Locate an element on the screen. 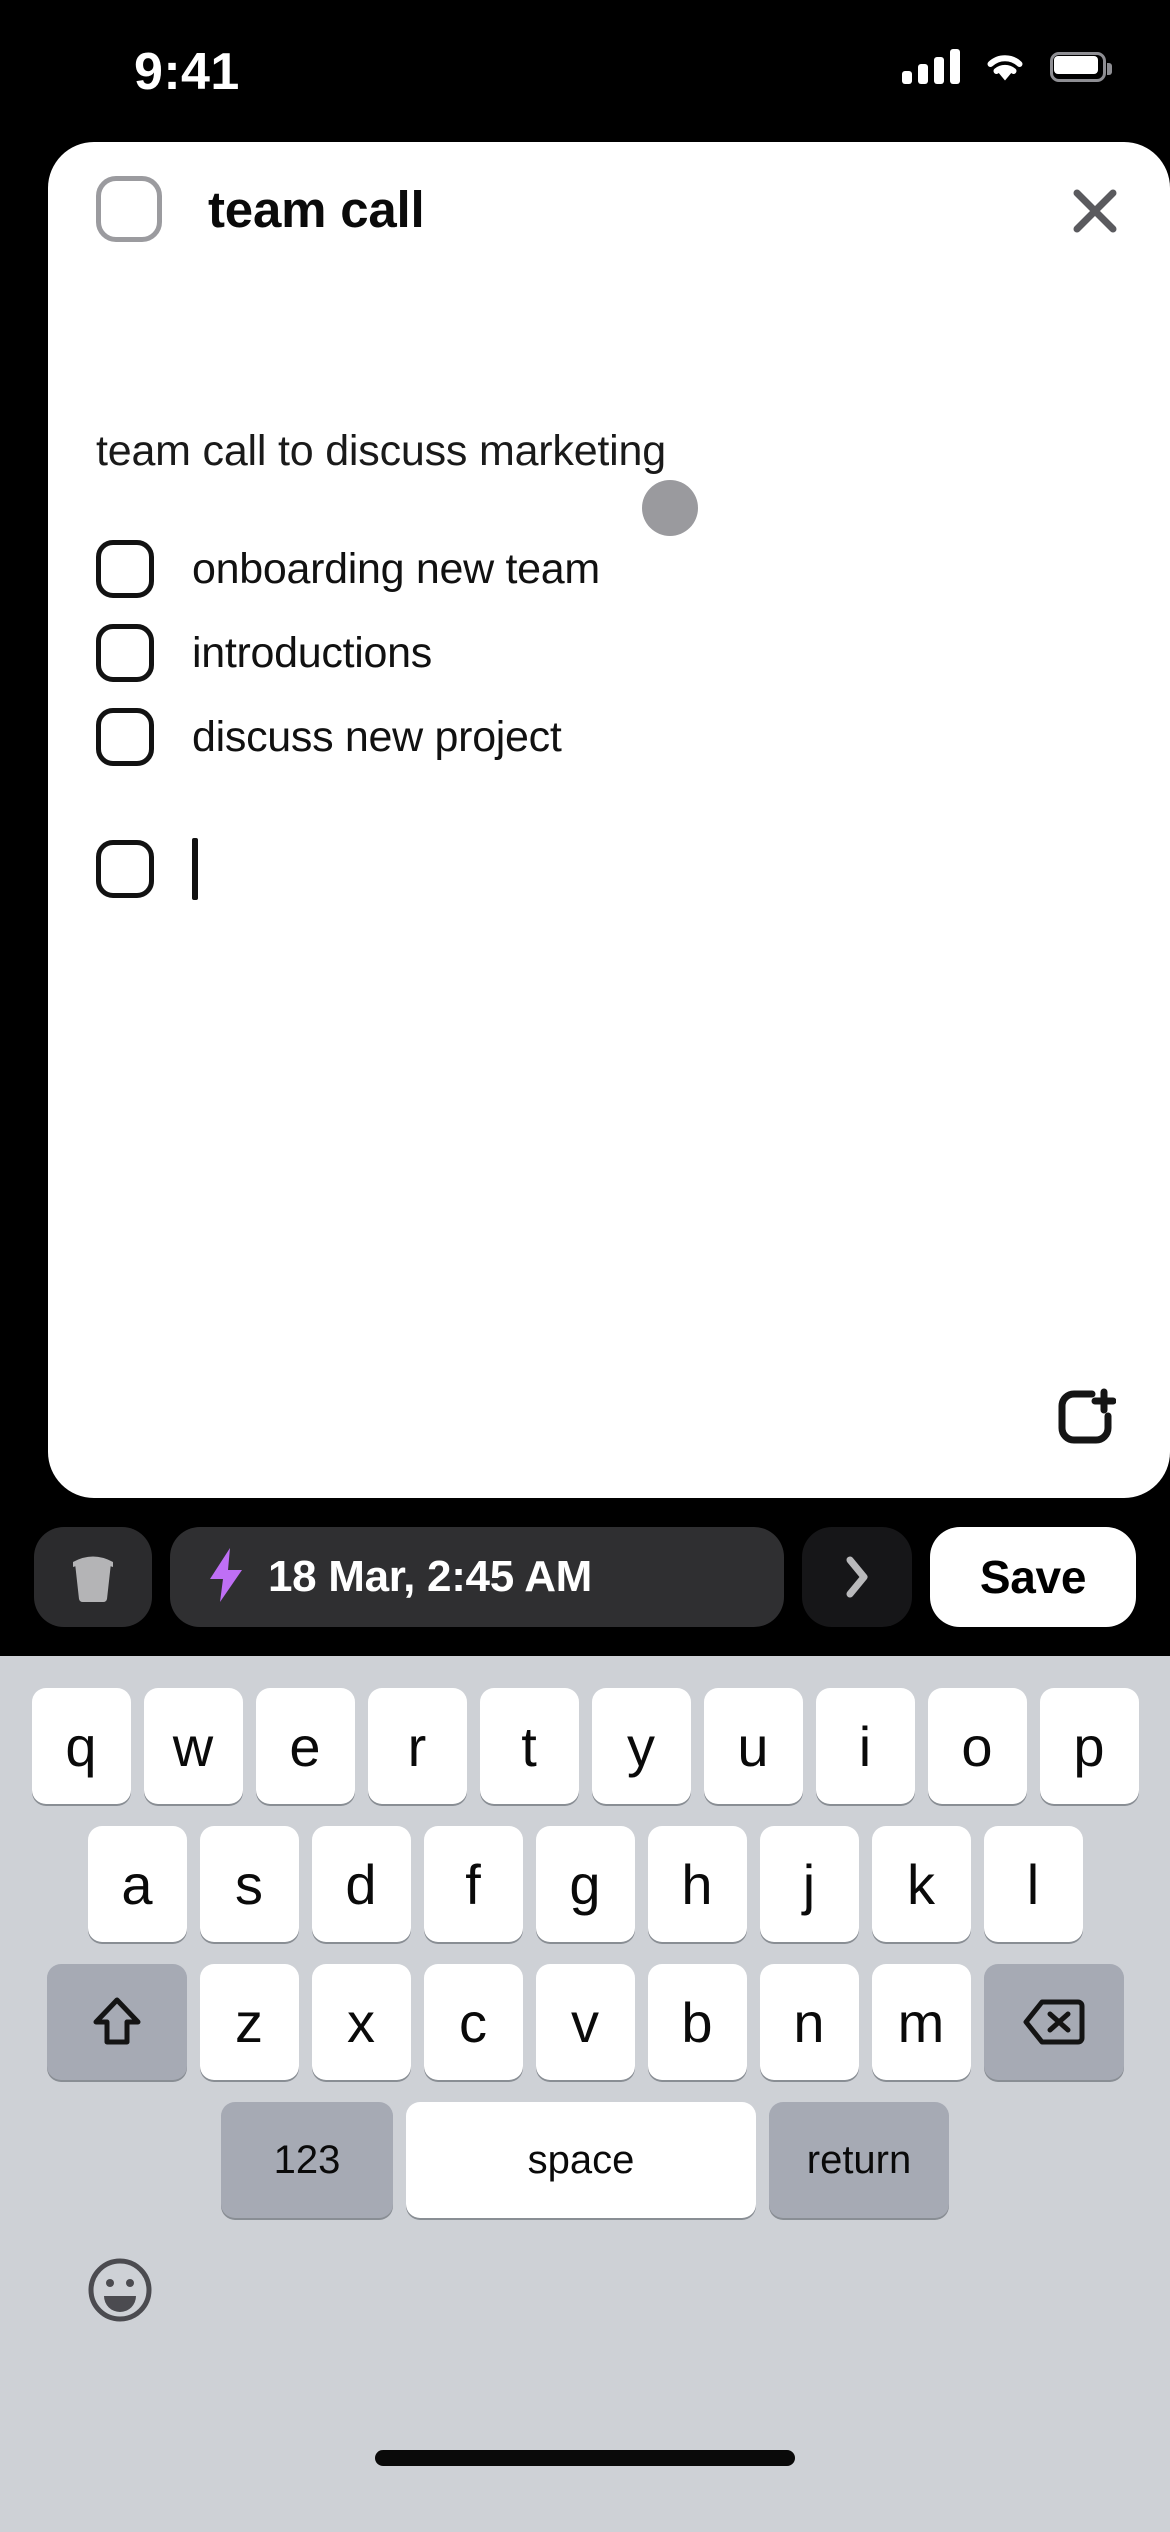 Image resolution: width=1170 pixels, height=2532 pixels. reminder-date-text: 18 Mar, 2:45 AM is located at coordinates (430, 1576).